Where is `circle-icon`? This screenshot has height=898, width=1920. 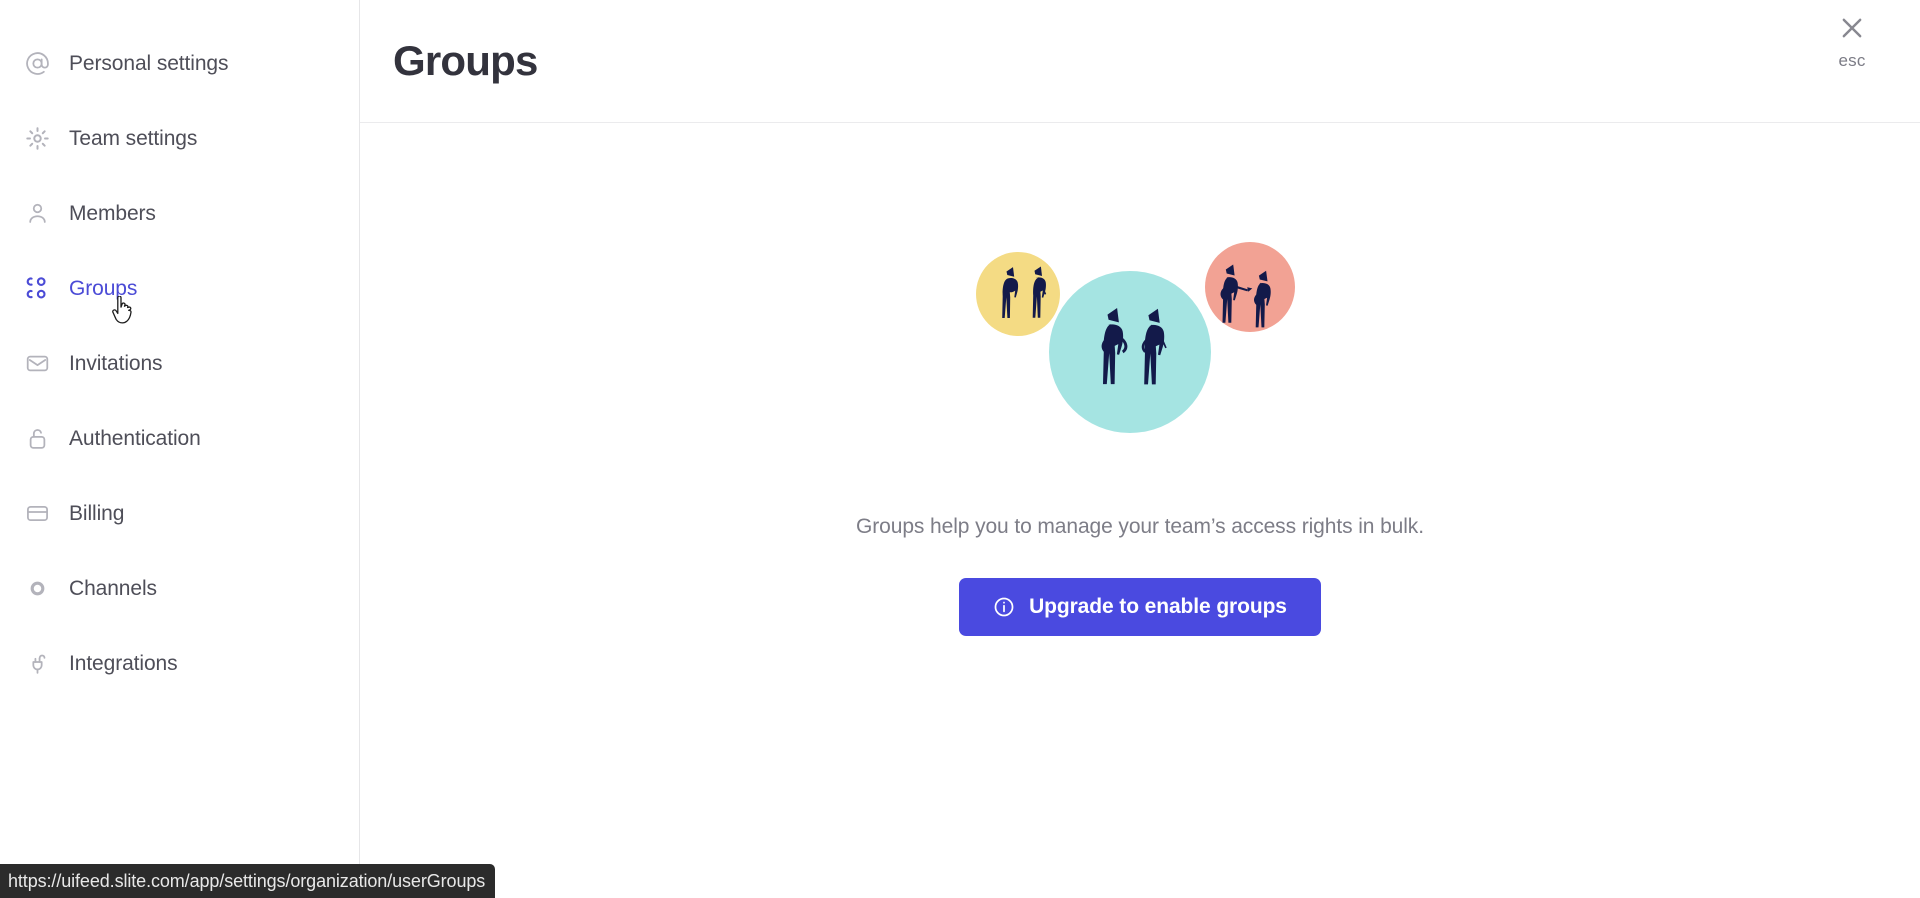
circle-icon is located at coordinates (37, 588).